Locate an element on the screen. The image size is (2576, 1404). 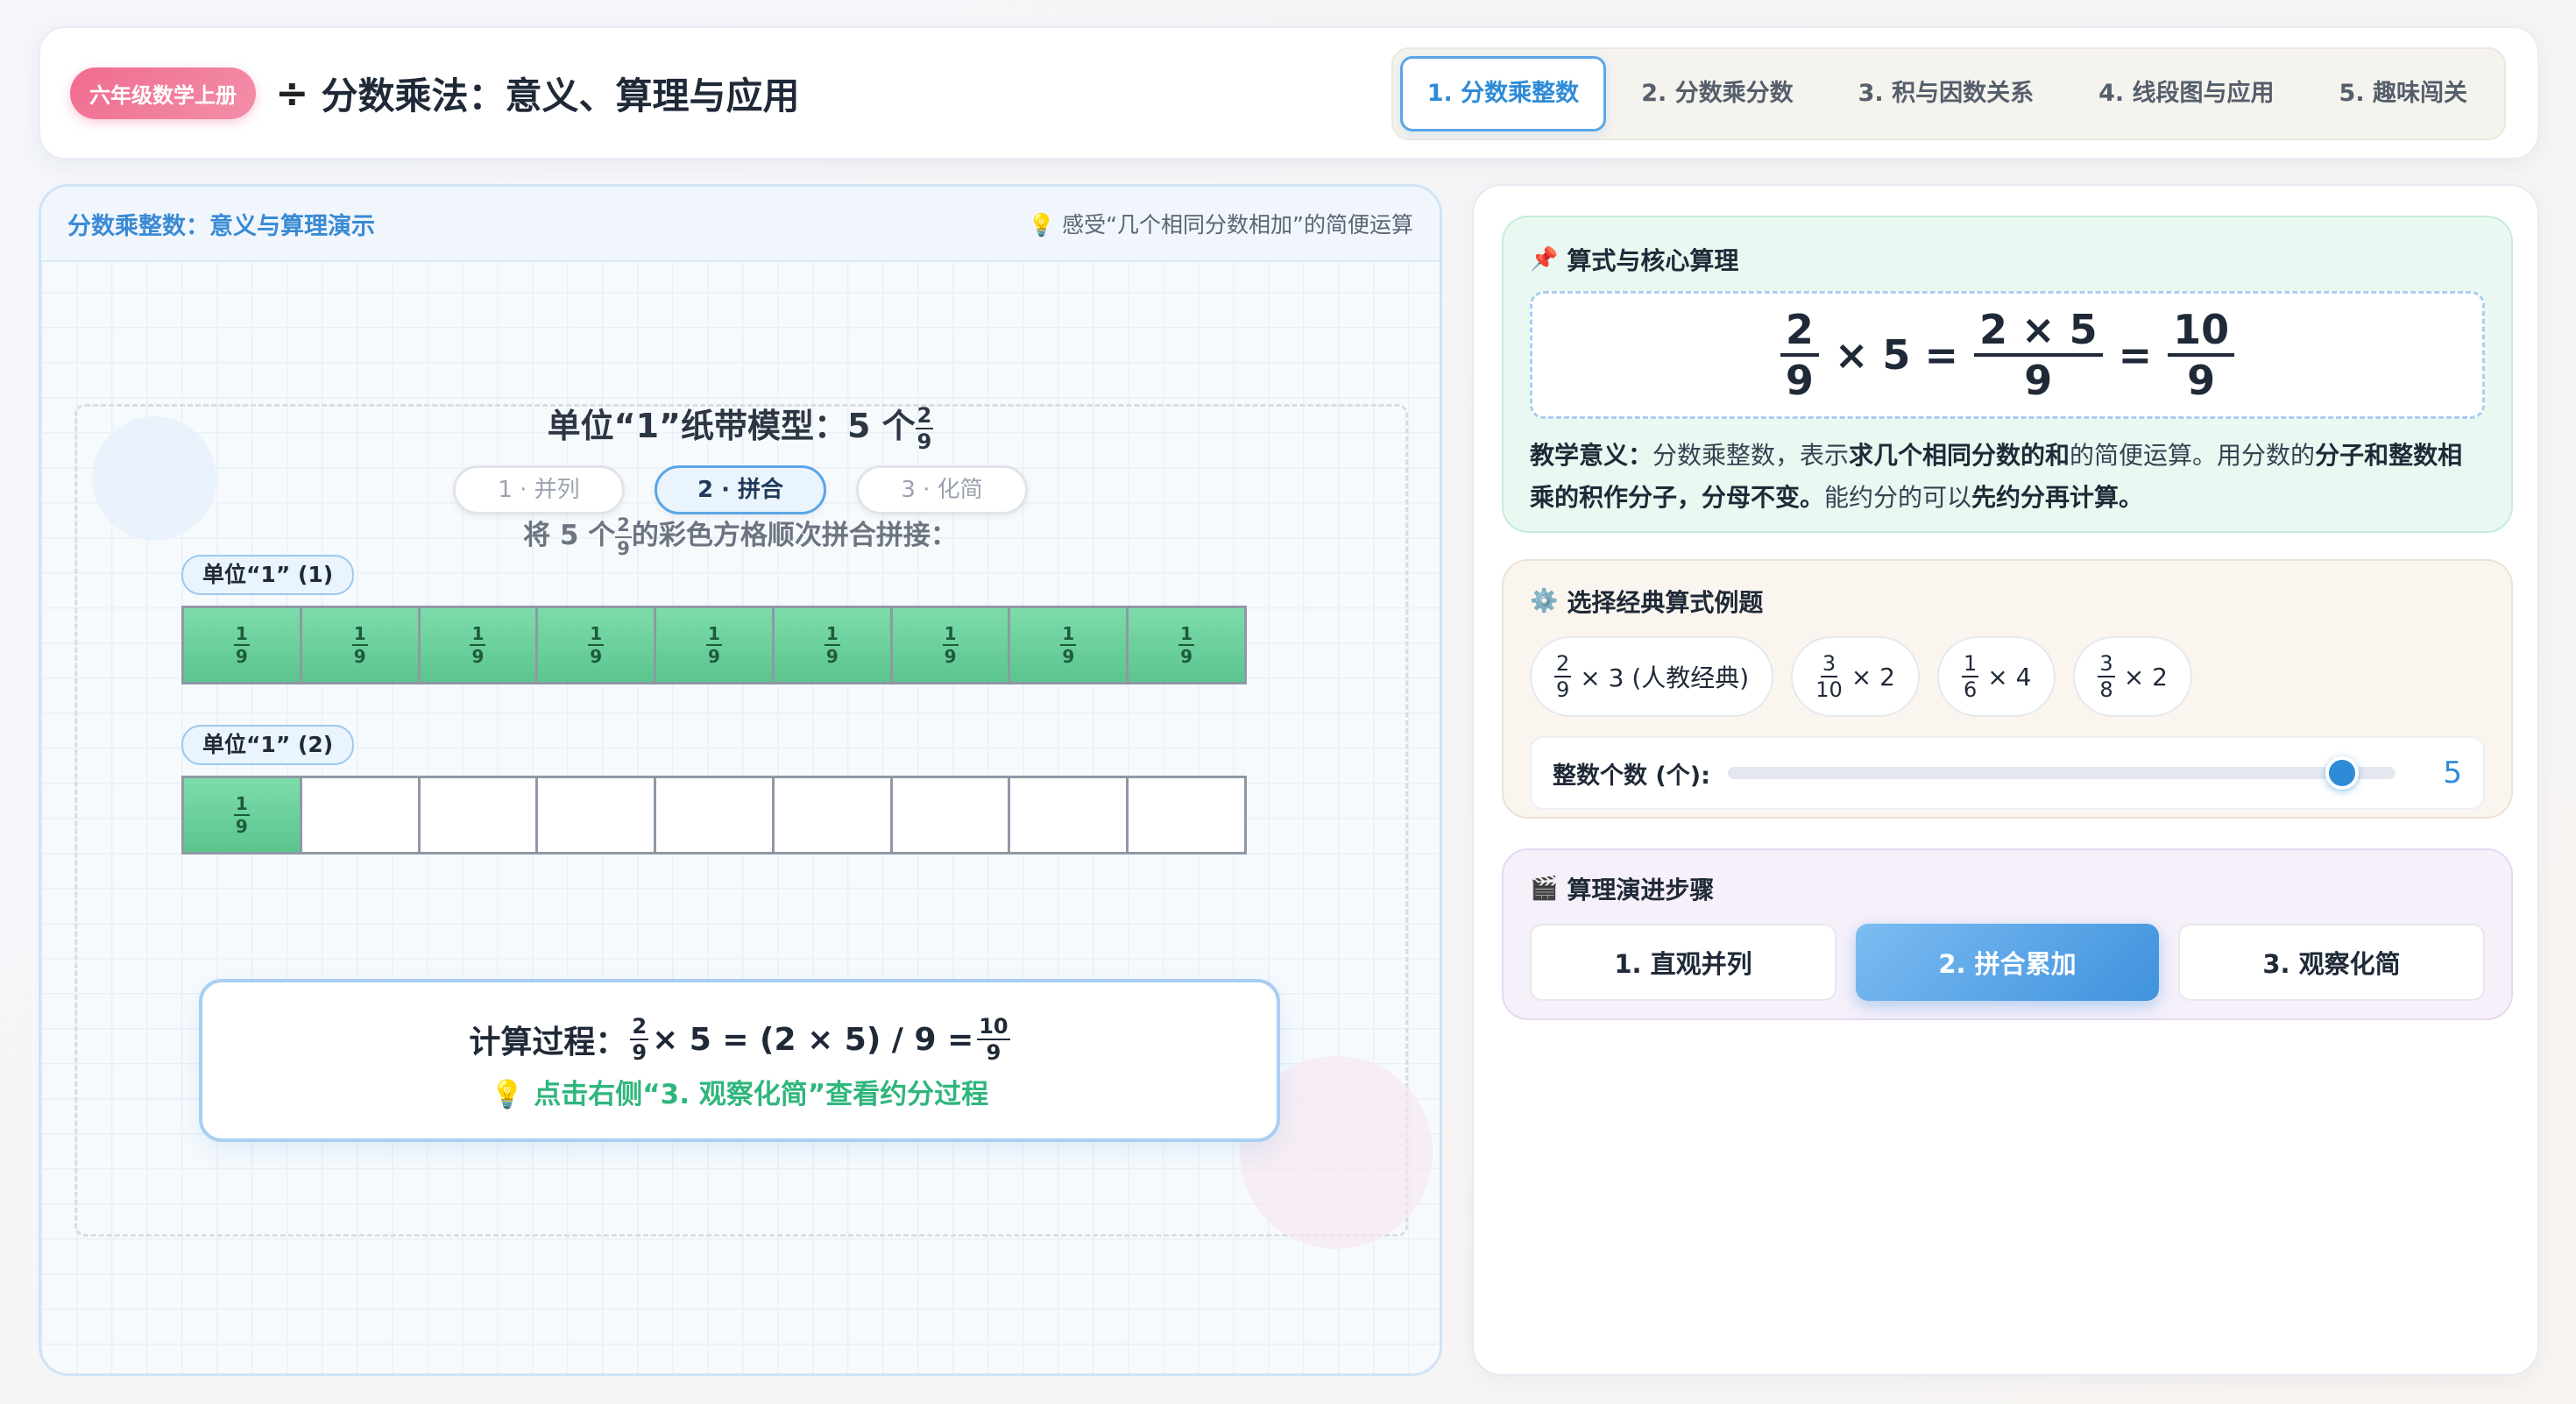
clapper-icon: 🎬 is located at coordinates (1544, 889).